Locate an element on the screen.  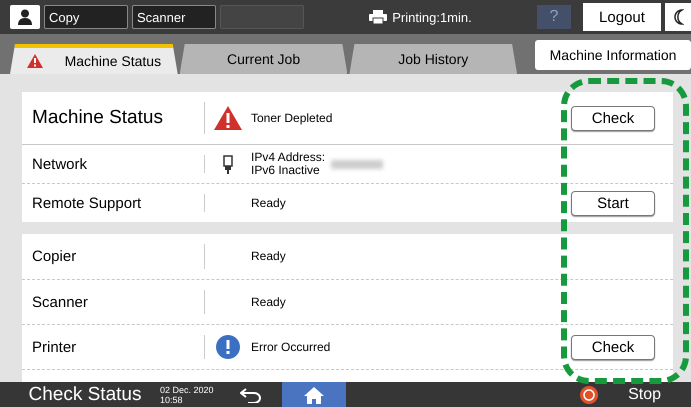
user-button is located at coordinates (25, 17).